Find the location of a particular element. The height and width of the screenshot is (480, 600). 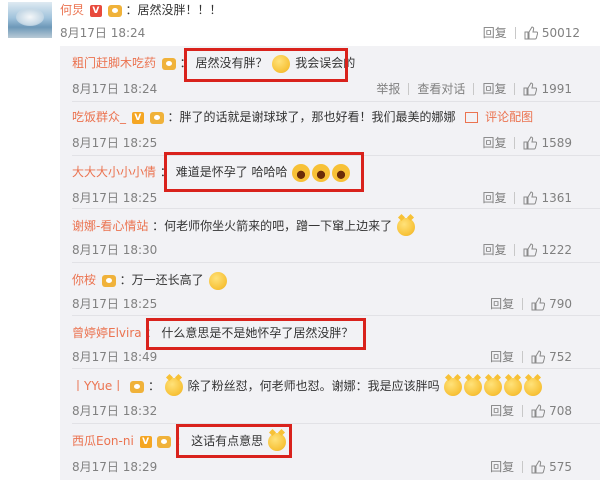

image-icon is located at coordinates (472, 117).